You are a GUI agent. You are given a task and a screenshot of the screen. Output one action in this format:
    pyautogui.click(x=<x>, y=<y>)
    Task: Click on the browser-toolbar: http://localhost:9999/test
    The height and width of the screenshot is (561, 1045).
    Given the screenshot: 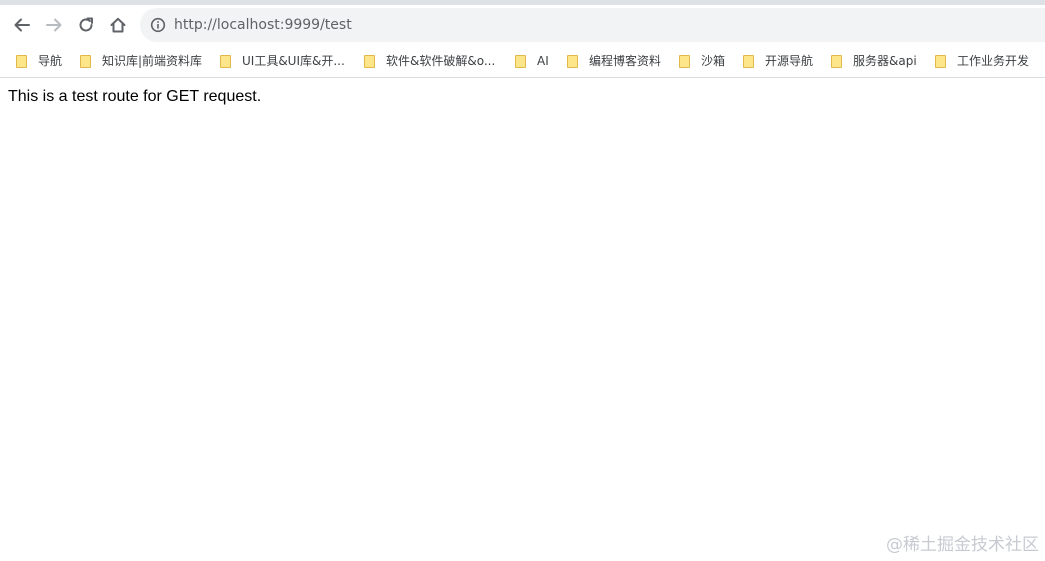 What is the action you would take?
    pyautogui.click(x=522, y=25)
    